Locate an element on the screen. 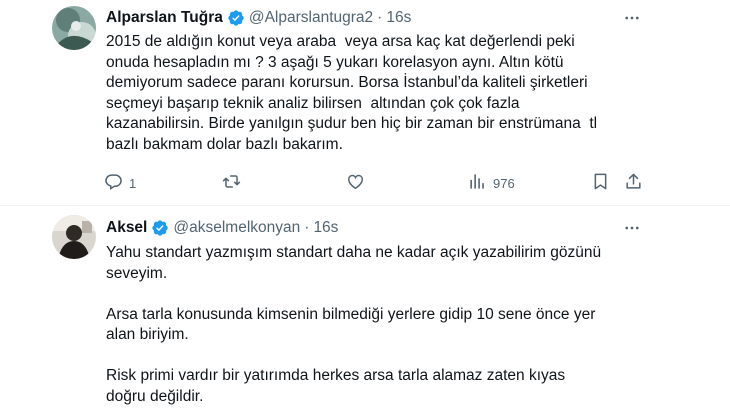 This screenshot has width=730, height=420. reply-button: 1 is located at coordinates (120, 183).